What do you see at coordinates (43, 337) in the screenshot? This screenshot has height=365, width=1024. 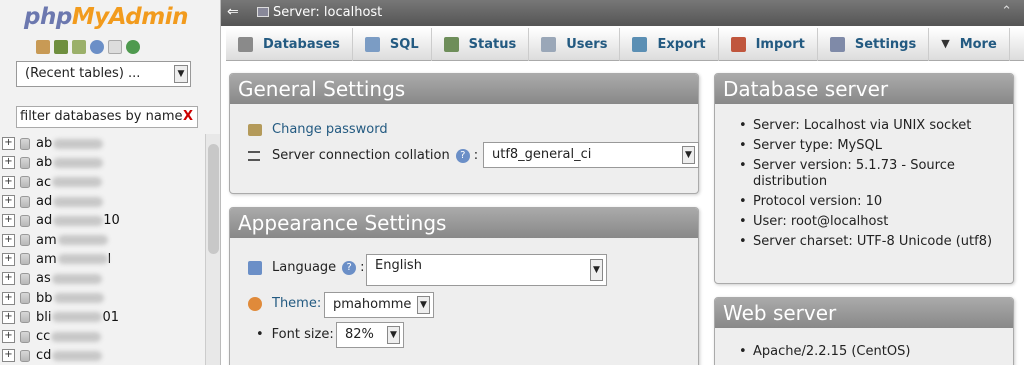 I see `database-name-prefix: cc` at bounding box center [43, 337].